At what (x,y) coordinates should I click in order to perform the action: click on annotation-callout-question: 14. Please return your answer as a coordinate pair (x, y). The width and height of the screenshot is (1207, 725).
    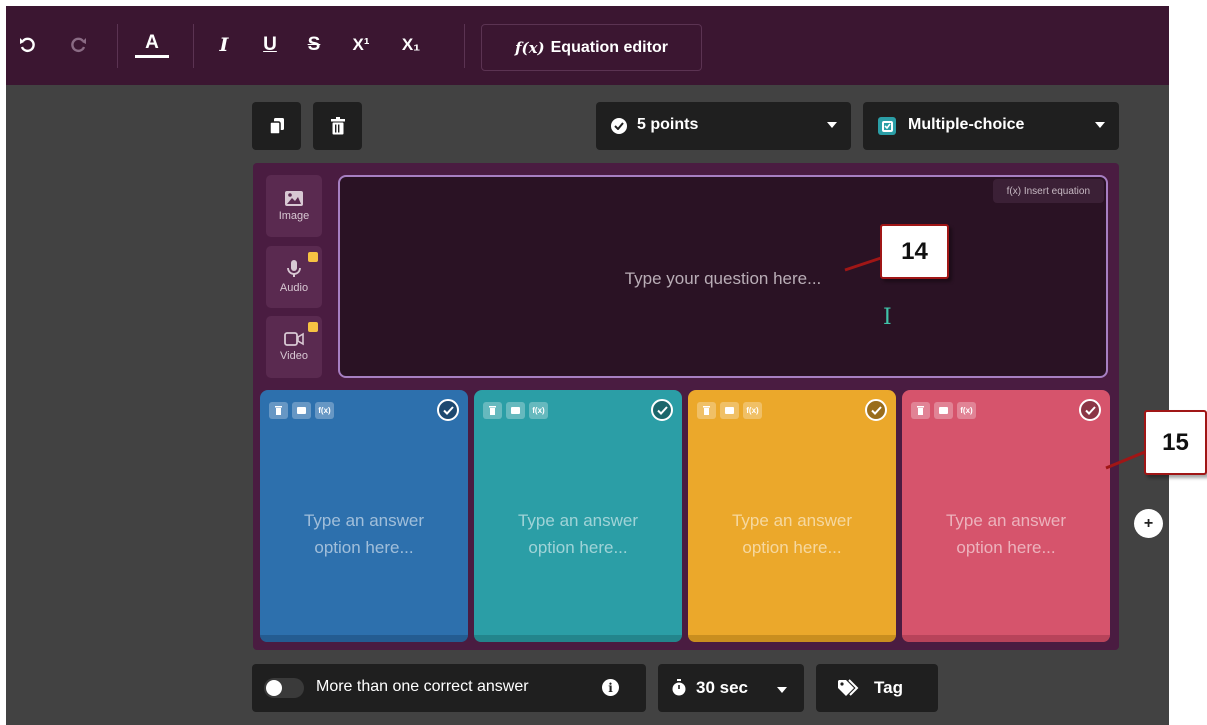
    Looking at the image, I should click on (914, 251).